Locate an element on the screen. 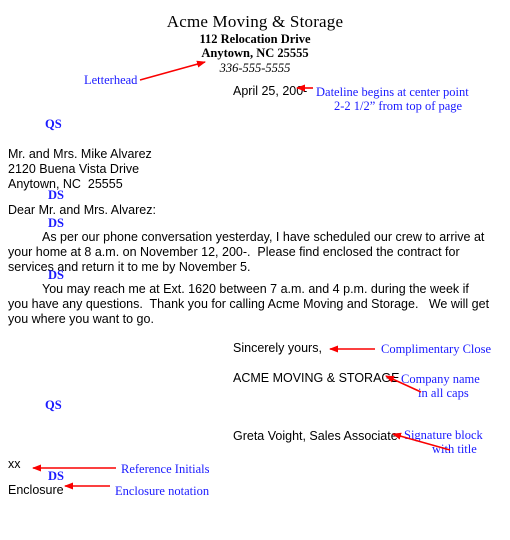 The width and height of the screenshot is (510, 540). enclosure-notation: Enclosure is located at coordinates (36, 490).